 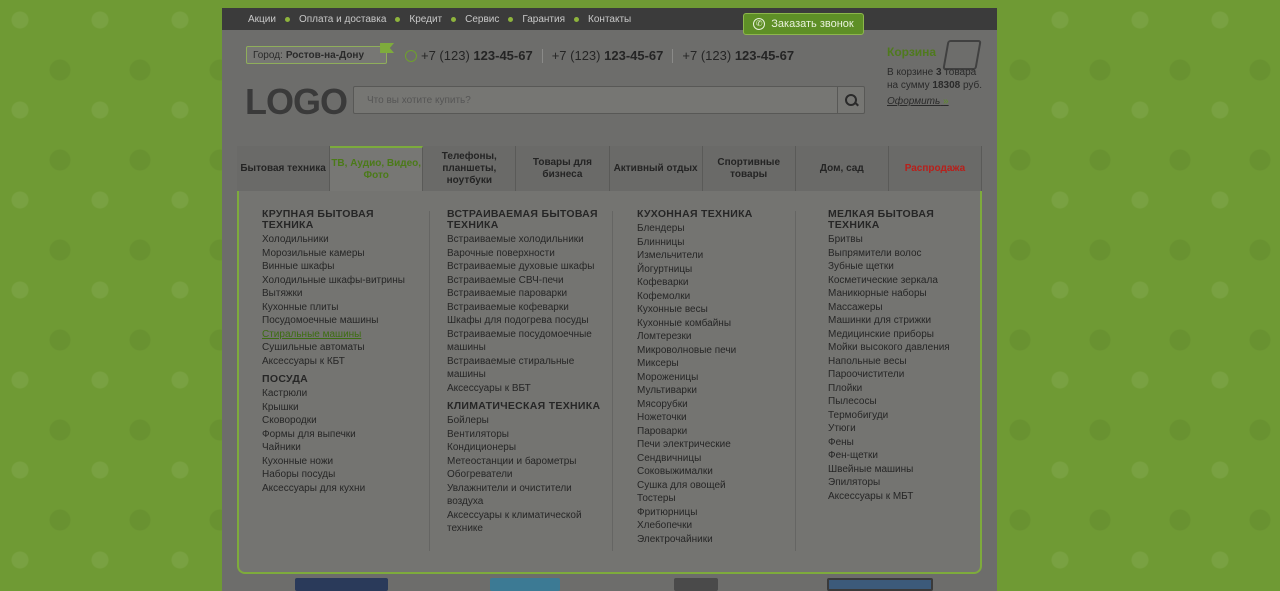 What do you see at coordinates (543, 19) in the screenshot?
I see `topbar-link-label: Гарантия` at bounding box center [543, 19].